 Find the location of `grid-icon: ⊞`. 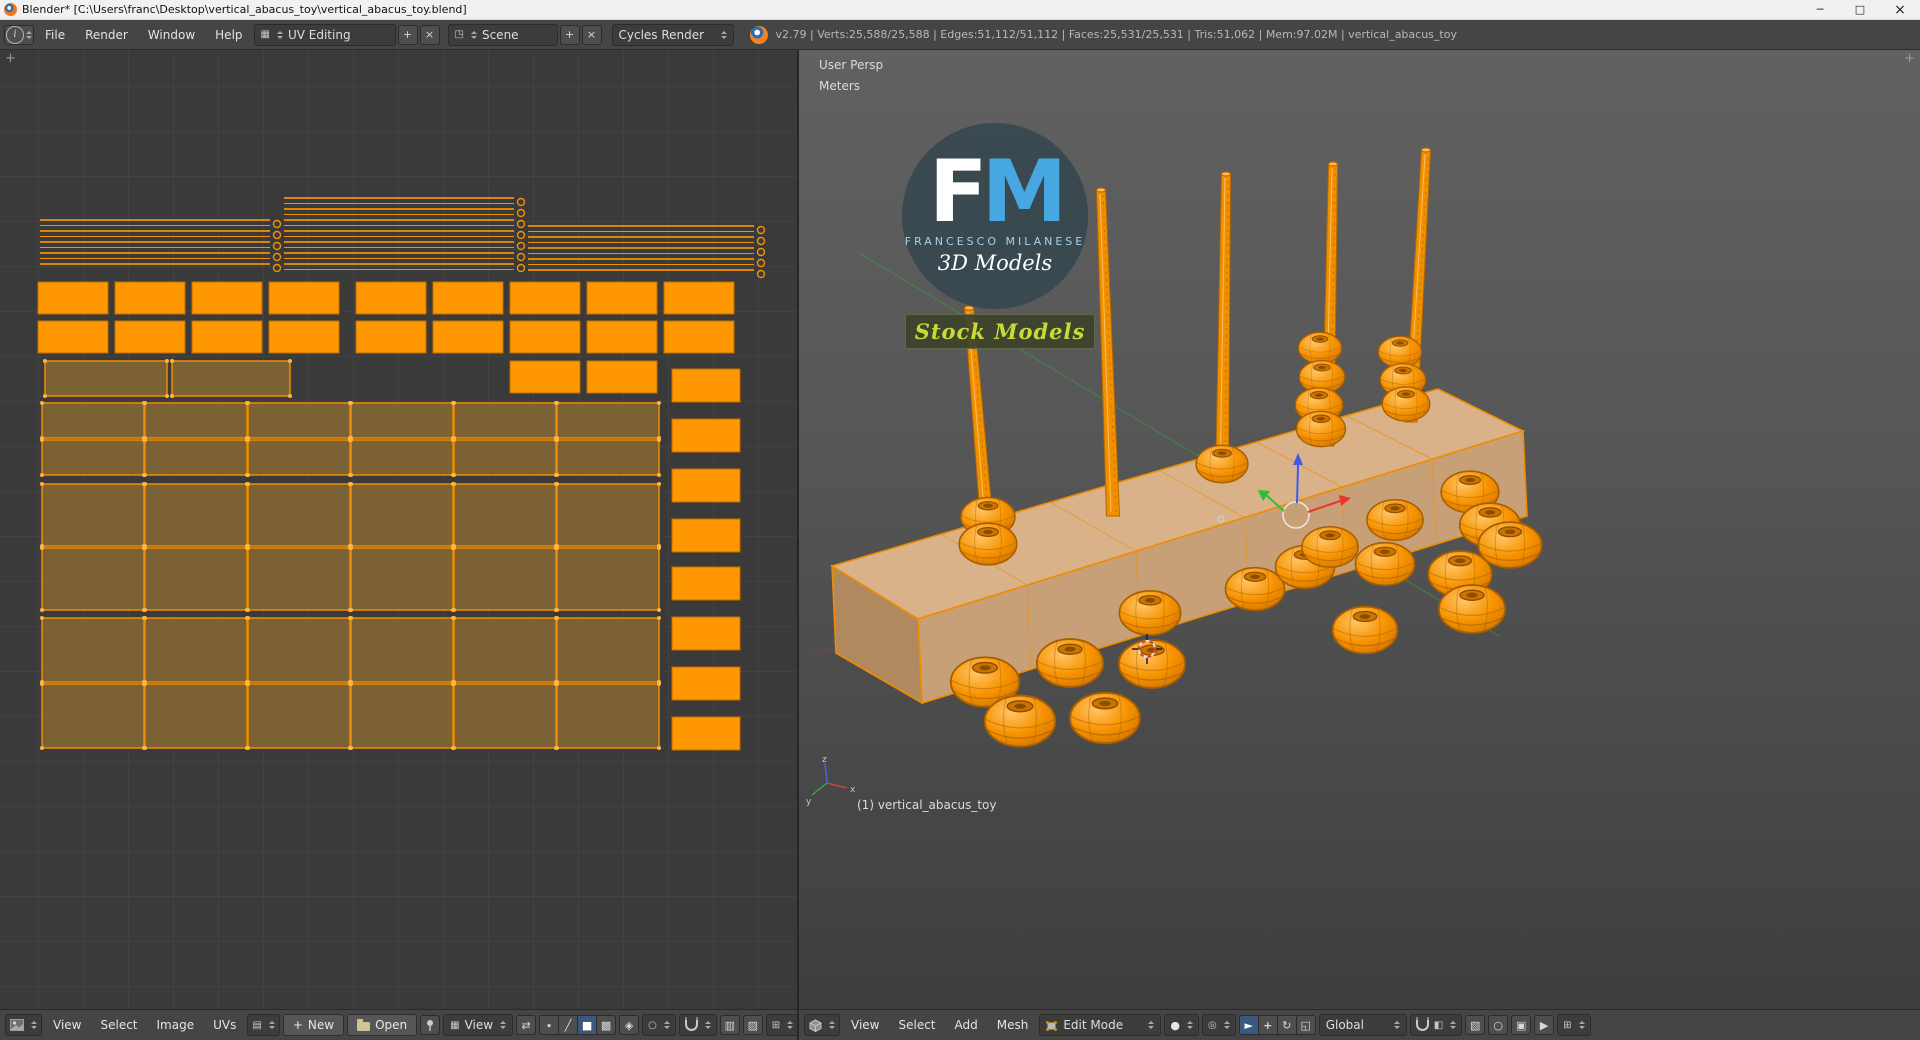

grid-icon: ⊞ is located at coordinates (776, 1025).